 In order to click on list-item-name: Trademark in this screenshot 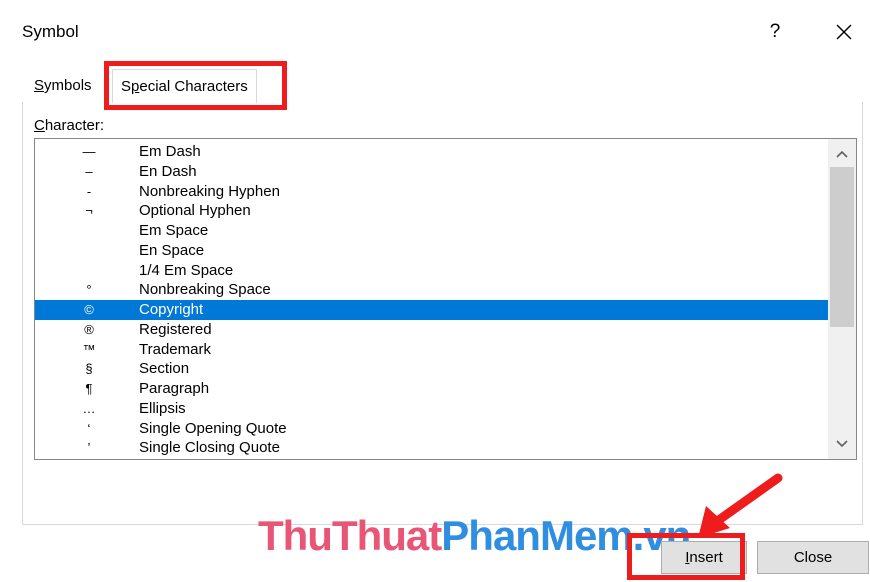, I will do `click(175, 349)`.